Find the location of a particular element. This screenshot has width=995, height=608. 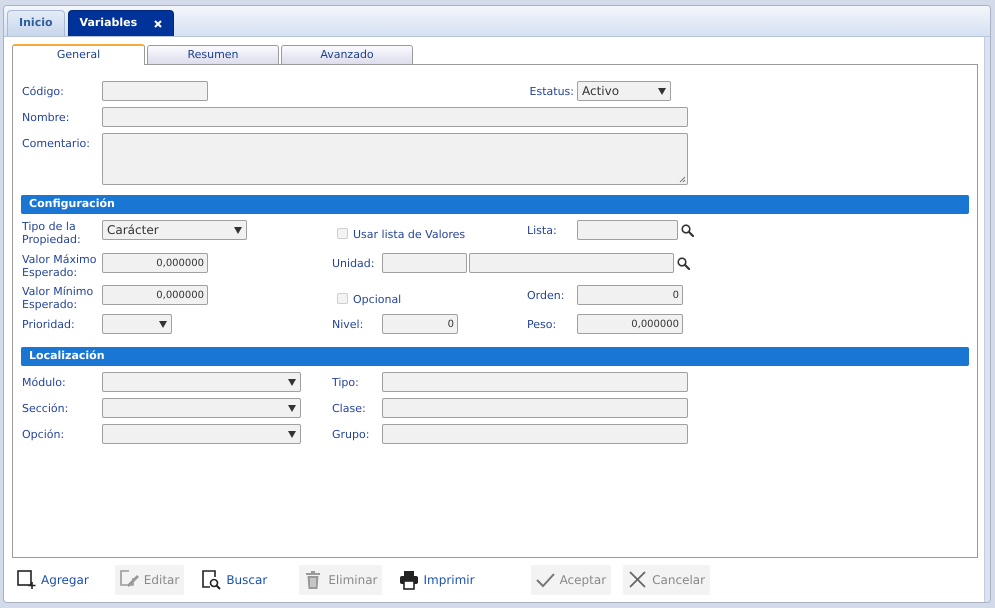

field-label: Estatus: is located at coordinates (552, 91).